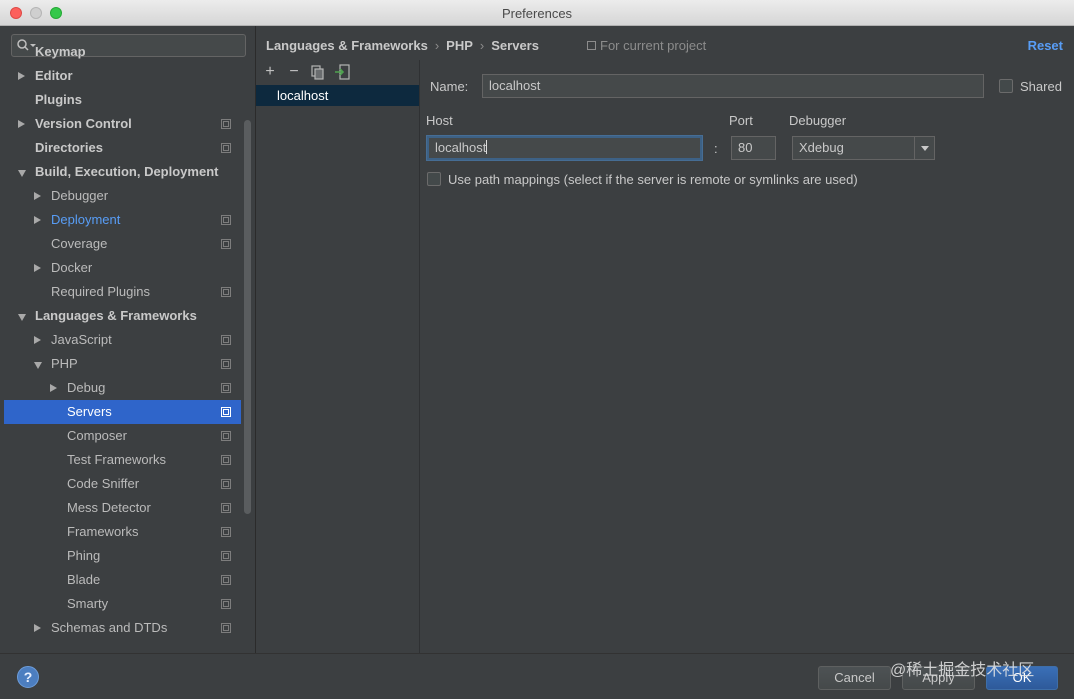 This screenshot has height=699, width=1074. Describe the element at coordinates (122, 196) in the screenshot. I see `sidebar-item-debugger: Debugger` at that location.